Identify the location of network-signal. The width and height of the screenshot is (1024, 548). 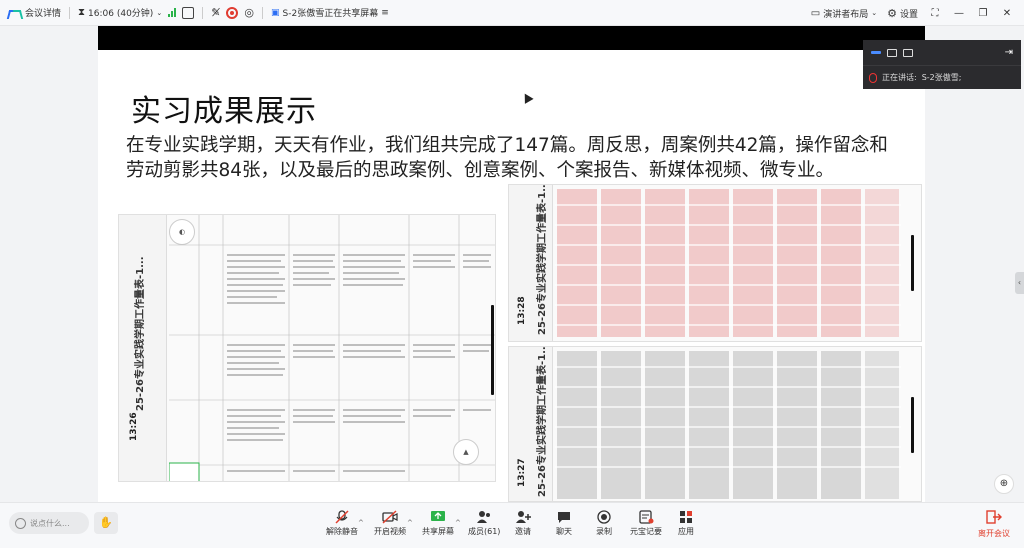
(172, 12).